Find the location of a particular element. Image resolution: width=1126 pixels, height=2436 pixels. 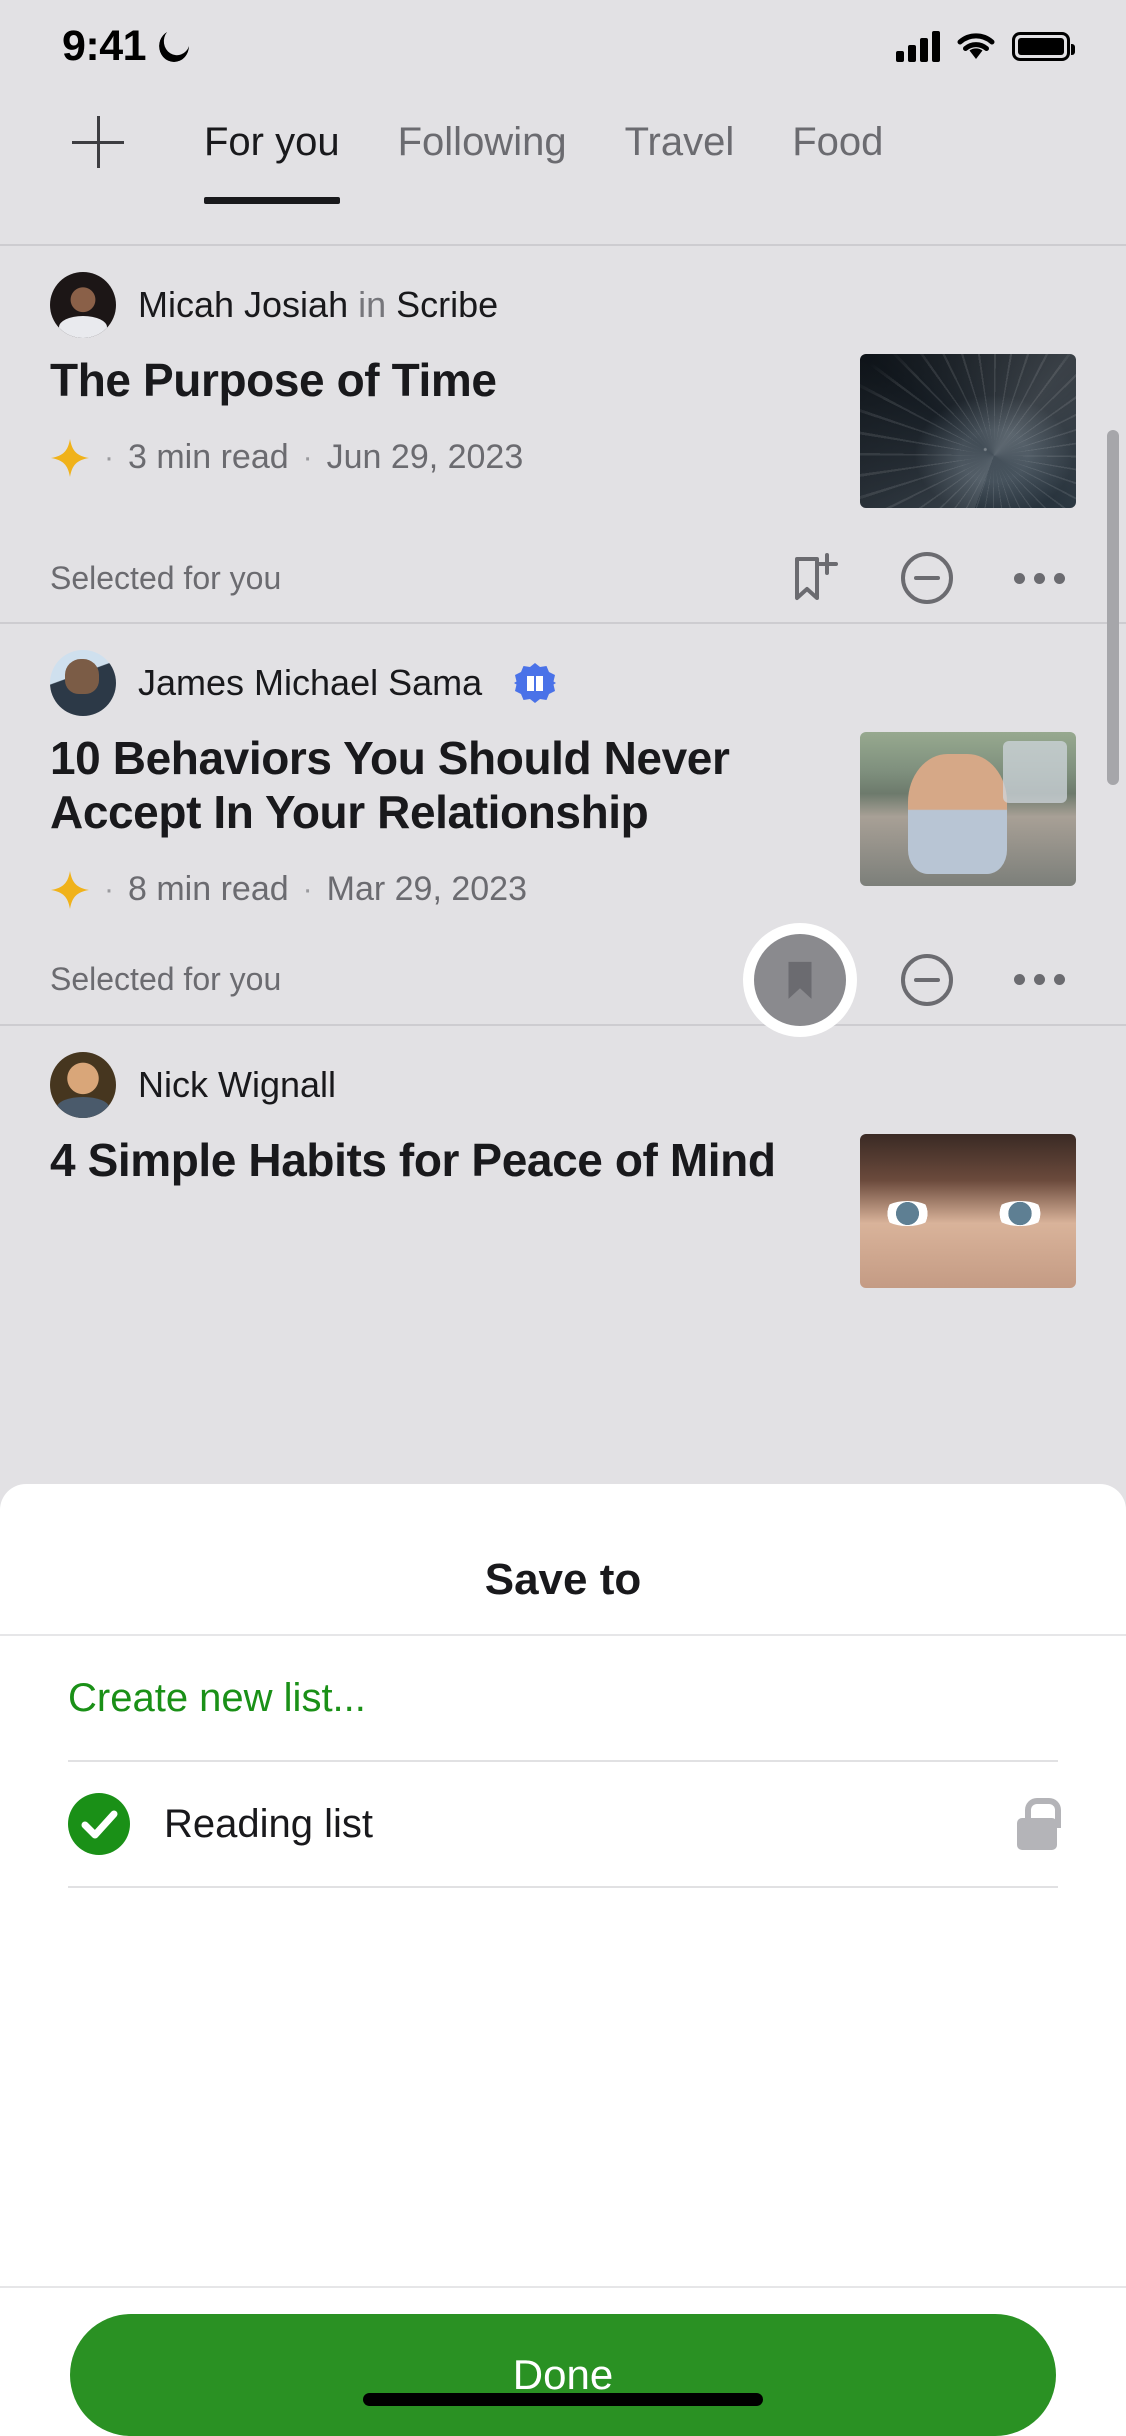

publish-date: Jun 29, 2023 is located at coordinates (425, 457).